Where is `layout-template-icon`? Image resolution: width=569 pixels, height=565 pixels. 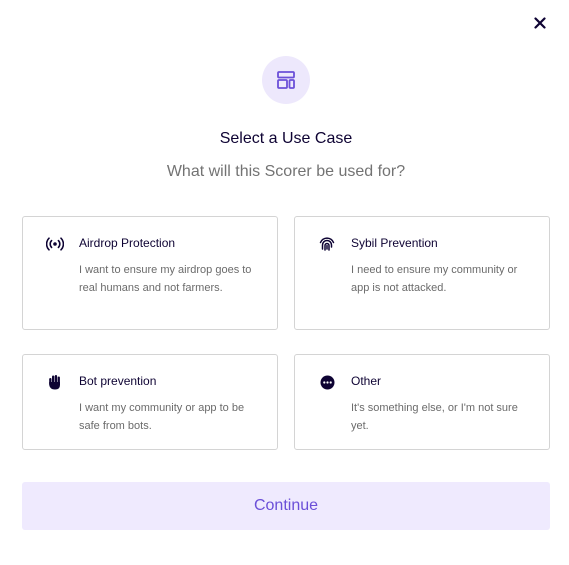 layout-template-icon is located at coordinates (286, 80).